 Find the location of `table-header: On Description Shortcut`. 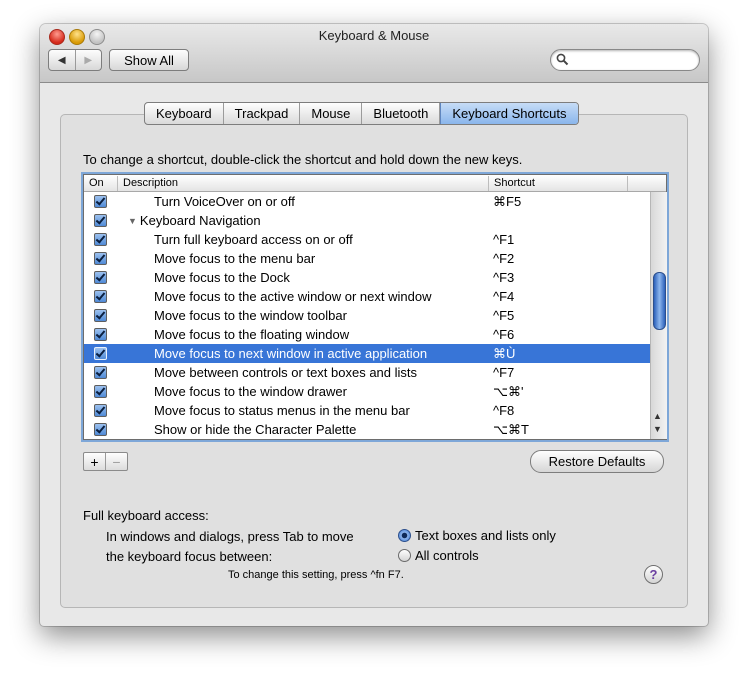

table-header: On Description Shortcut is located at coordinates (375, 183).